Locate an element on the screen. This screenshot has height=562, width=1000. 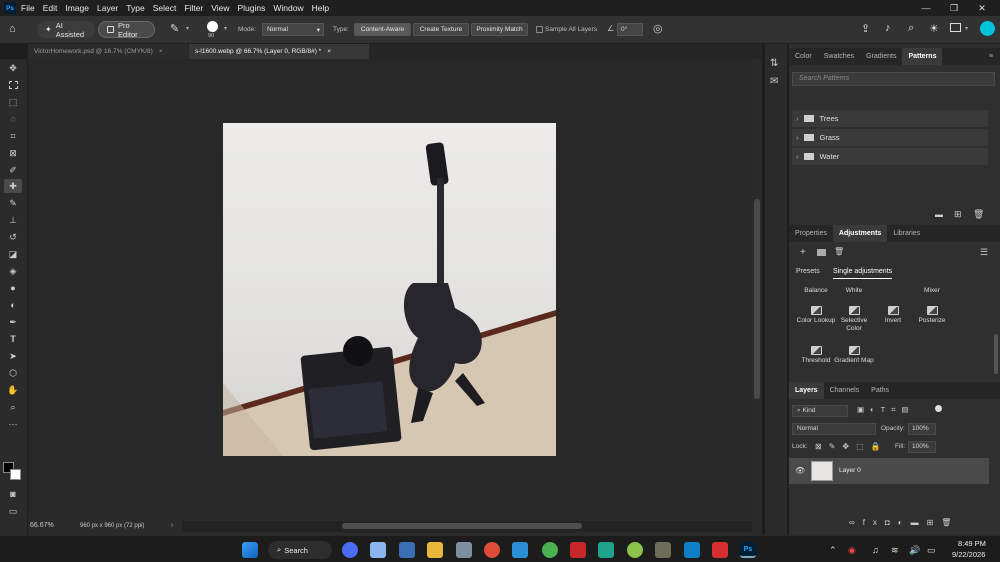
delete-icon: 🗑 is located at coordinates (839, 251).